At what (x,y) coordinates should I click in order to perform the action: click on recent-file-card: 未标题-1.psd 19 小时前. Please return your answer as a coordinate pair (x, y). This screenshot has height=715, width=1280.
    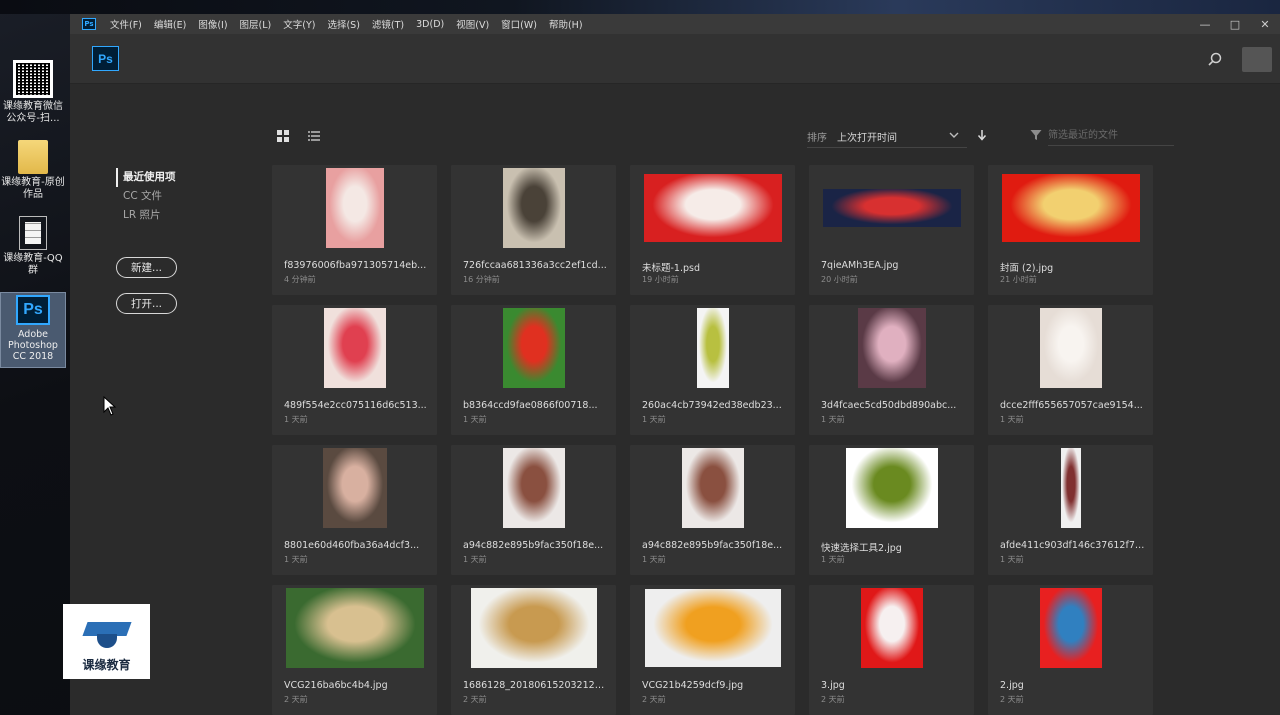
    Looking at the image, I should click on (712, 230).